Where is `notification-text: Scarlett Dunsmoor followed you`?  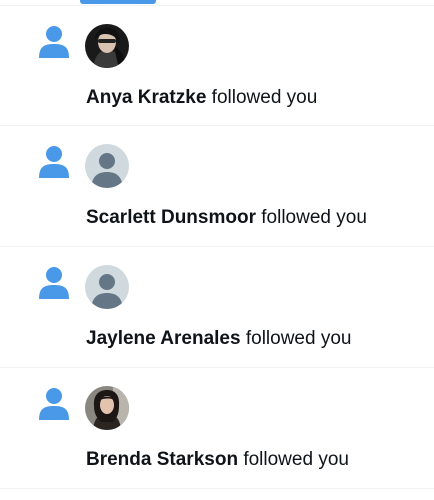
notification-text: Scarlett Dunsmoor followed you is located at coordinates (226, 218).